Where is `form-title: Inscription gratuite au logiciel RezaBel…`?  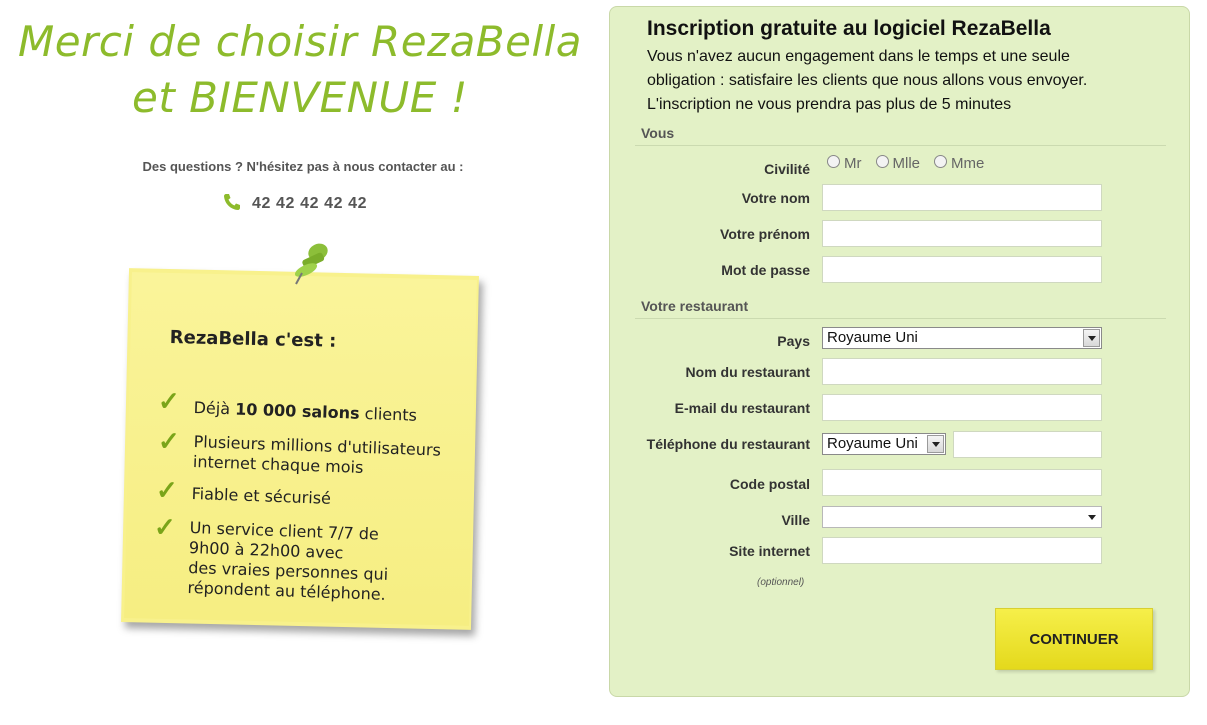 form-title: Inscription gratuite au logiciel RezaBel… is located at coordinates (849, 28).